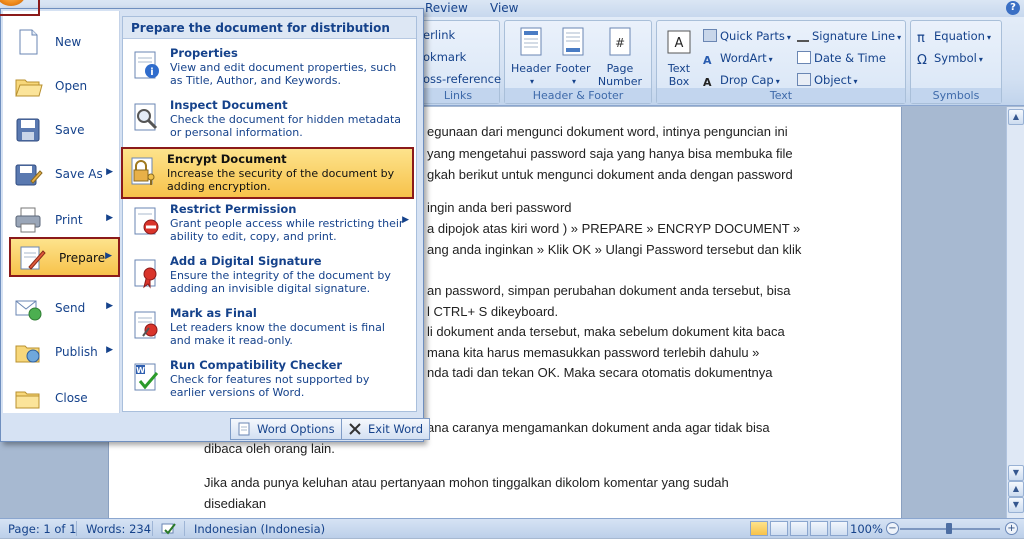 Image resolution: width=1024 pixels, height=539 pixels. Describe the element at coordinates (140, 370) in the screenshot. I see `svg-text: W` at that location.